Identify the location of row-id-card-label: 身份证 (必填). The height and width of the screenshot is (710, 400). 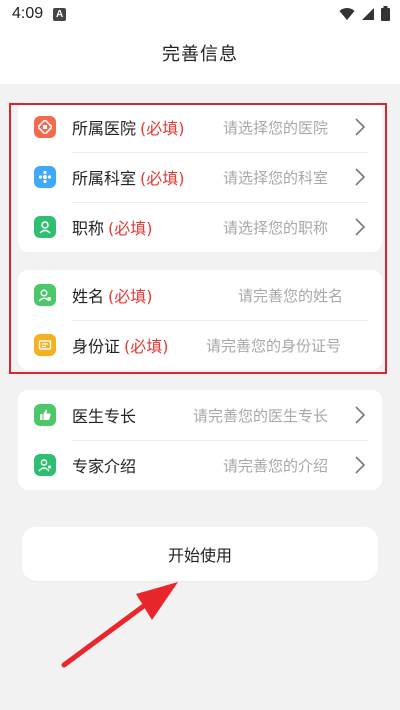
(120, 346).